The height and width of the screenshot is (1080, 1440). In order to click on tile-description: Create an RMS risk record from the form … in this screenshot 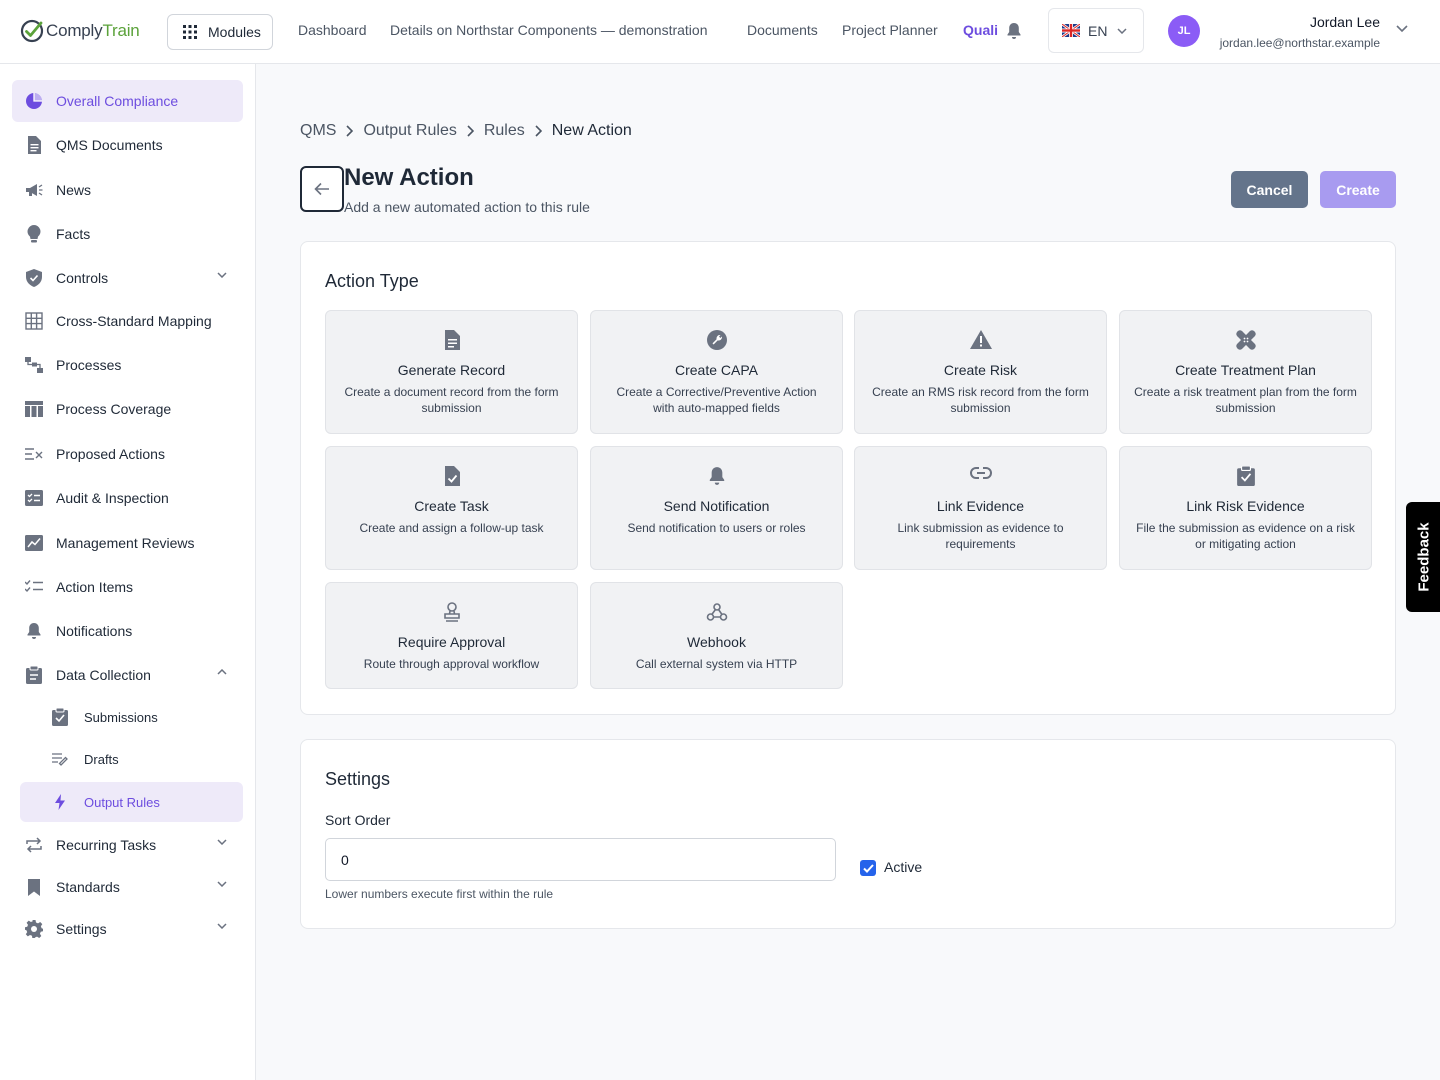, I will do `click(980, 400)`.